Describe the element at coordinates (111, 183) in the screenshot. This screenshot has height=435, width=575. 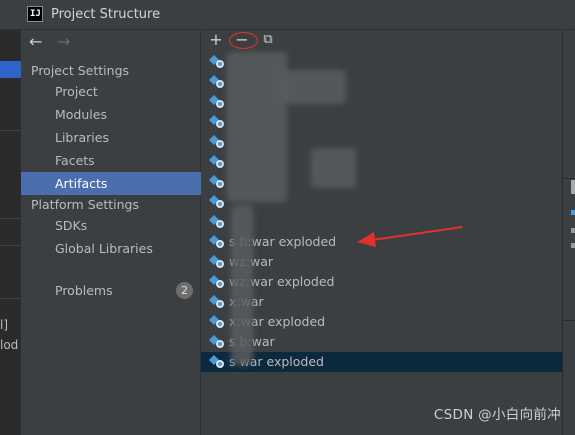
I see `sidebar-item-artifacts: Artifacts` at that location.